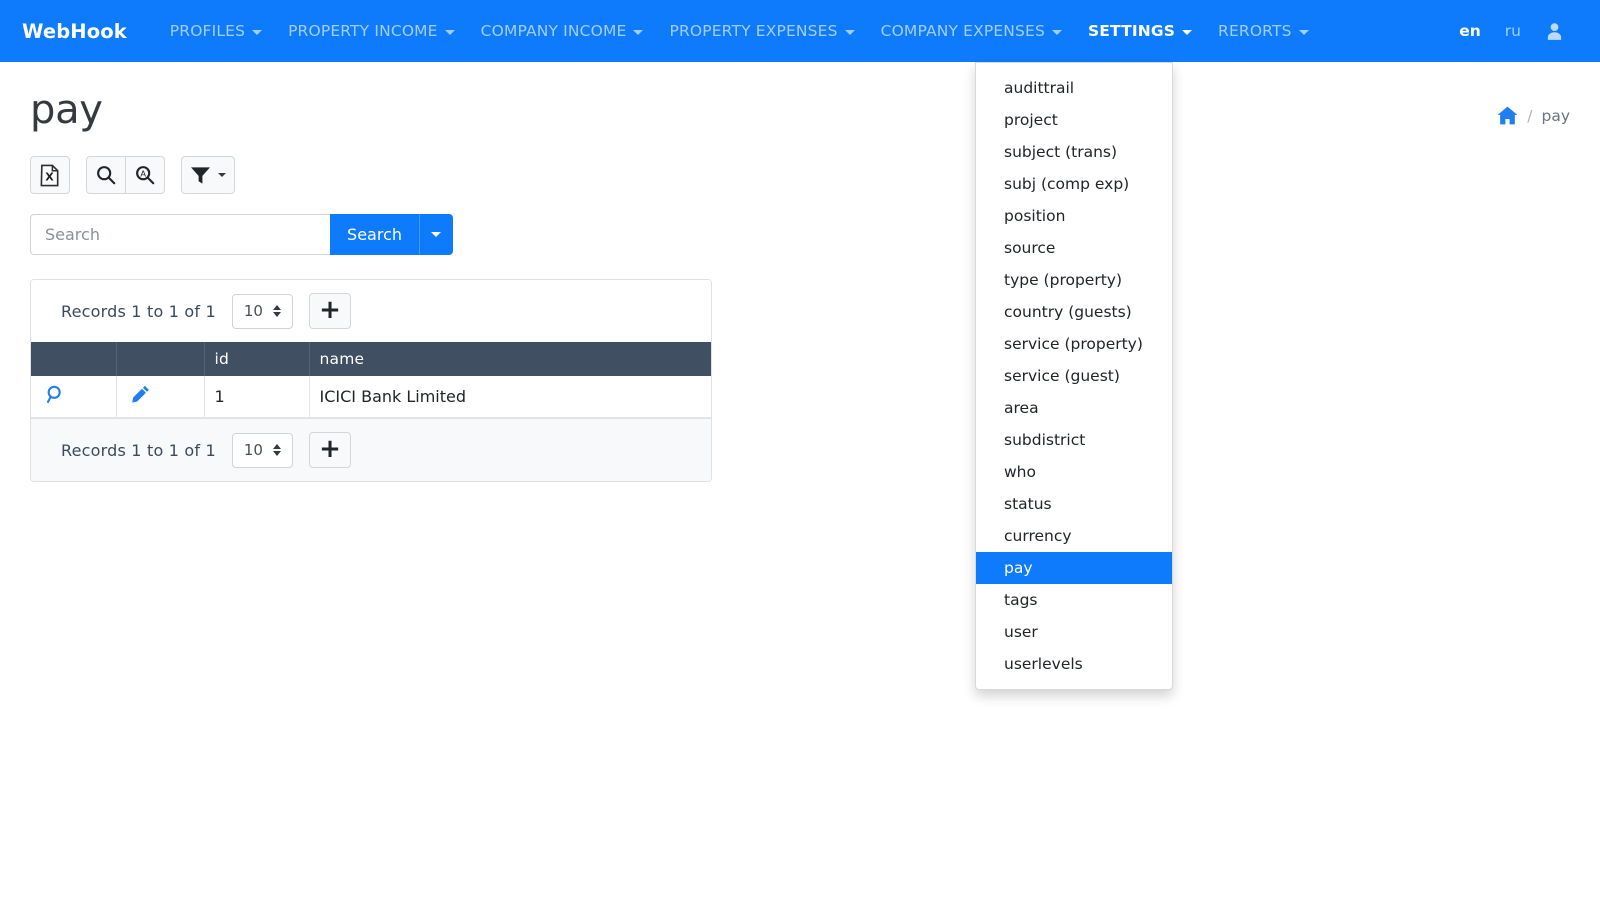 Image resolution: width=1600 pixels, height=912 pixels. Describe the element at coordinates (510, 359) in the screenshot. I see `table-header-name: name` at that location.